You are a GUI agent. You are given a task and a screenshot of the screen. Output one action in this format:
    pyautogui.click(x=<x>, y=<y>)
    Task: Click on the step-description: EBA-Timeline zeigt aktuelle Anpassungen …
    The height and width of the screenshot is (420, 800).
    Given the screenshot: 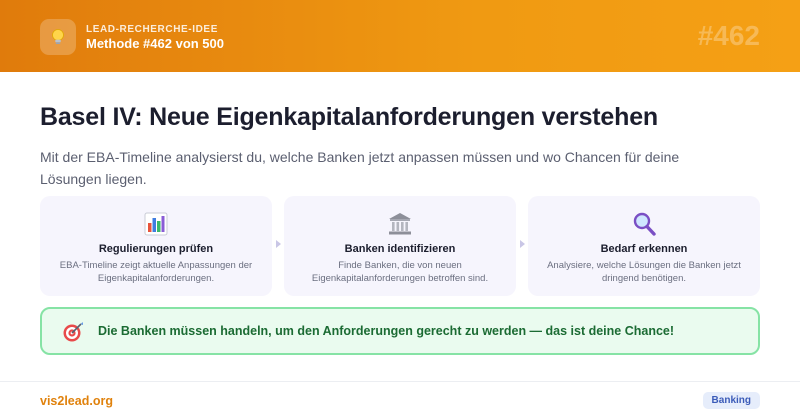 What is the action you would take?
    pyautogui.click(x=156, y=272)
    